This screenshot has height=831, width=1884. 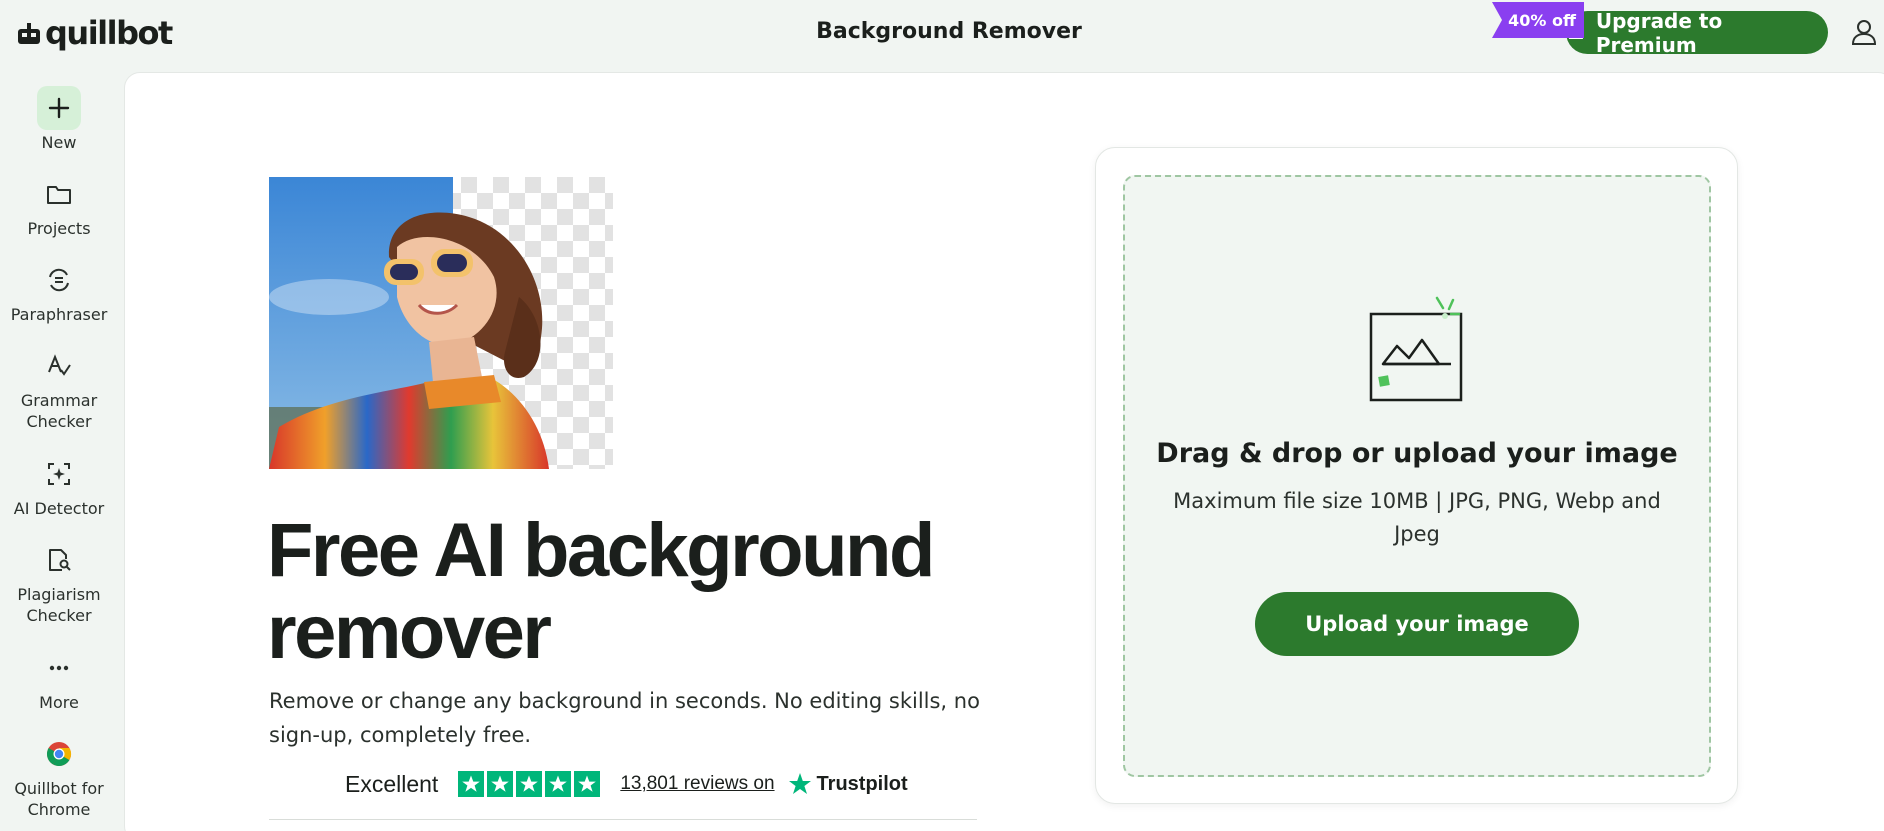 What do you see at coordinates (59, 366) in the screenshot?
I see `grammar-icon` at bounding box center [59, 366].